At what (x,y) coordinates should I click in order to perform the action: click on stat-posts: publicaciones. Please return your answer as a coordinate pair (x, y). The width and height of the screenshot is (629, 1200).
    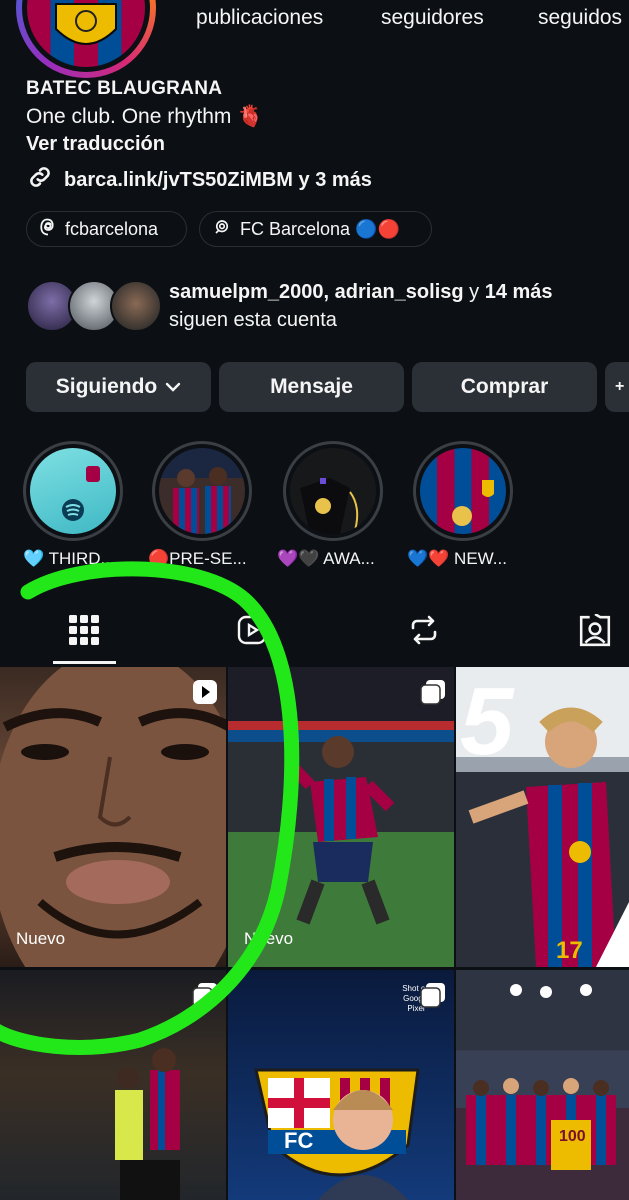
    Looking at the image, I should click on (259, 18).